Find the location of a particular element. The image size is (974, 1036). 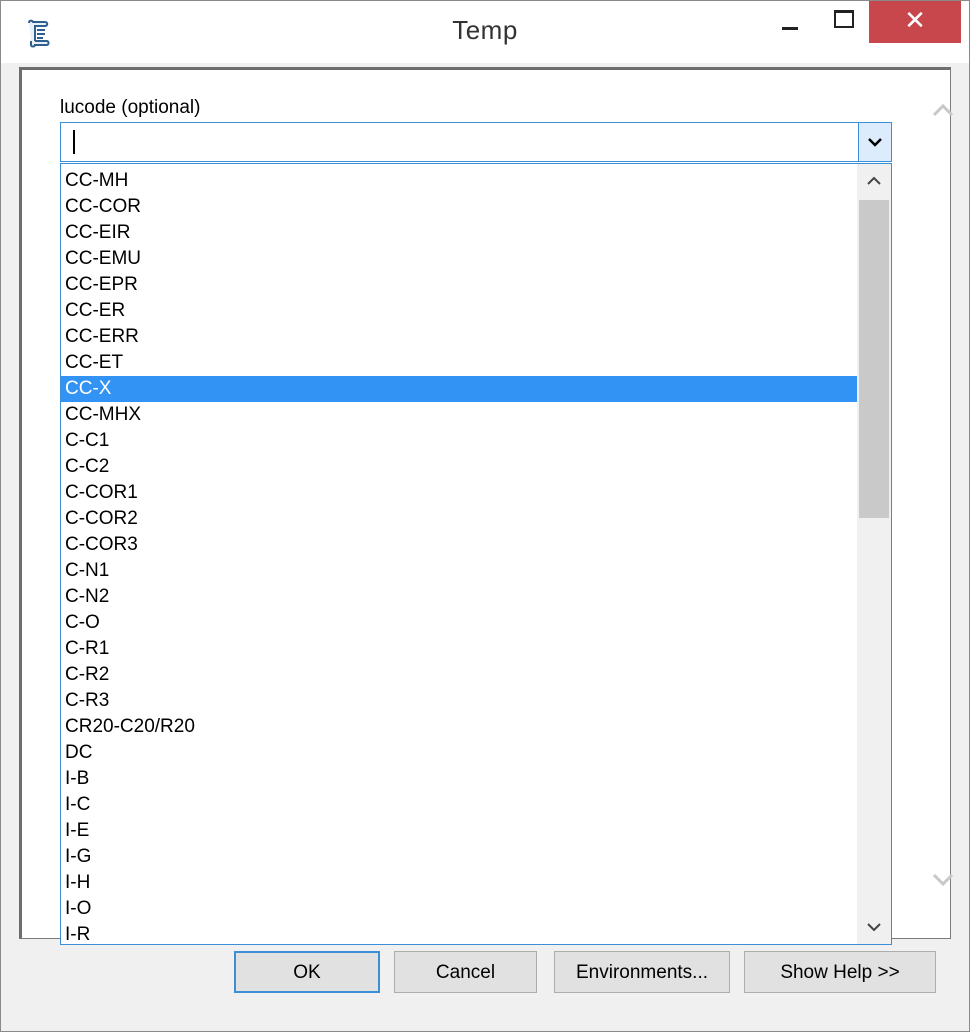

maximize-icon is located at coordinates (844, 19).